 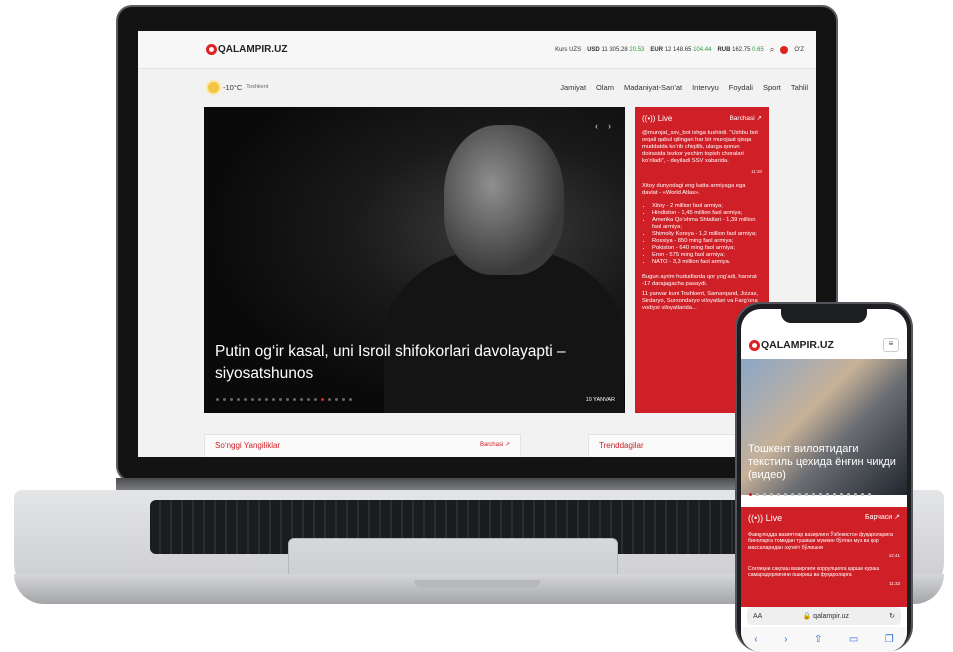 What do you see at coordinates (702, 119) in the screenshot?
I see `live-header: ((•)) Live Barchasi ↗` at bounding box center [702, 119].